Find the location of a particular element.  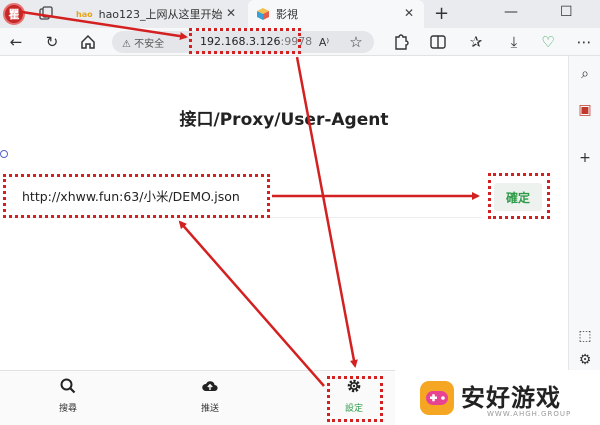

minimize-button: — is located at coordinates (511, 12).